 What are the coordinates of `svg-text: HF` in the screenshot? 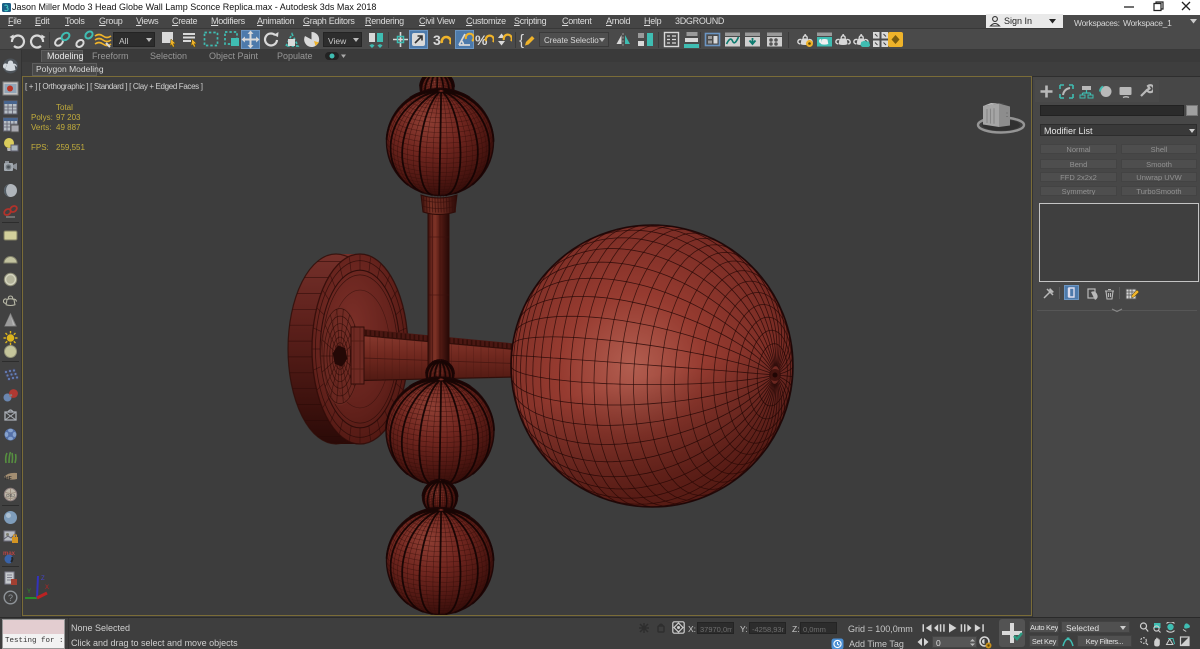 It's located at (8, 479).